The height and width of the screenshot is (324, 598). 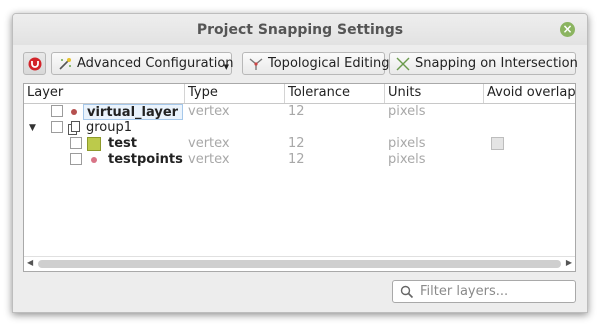 I want to click on expand-arrow-icon: ▼, so click(x=32, y=128).